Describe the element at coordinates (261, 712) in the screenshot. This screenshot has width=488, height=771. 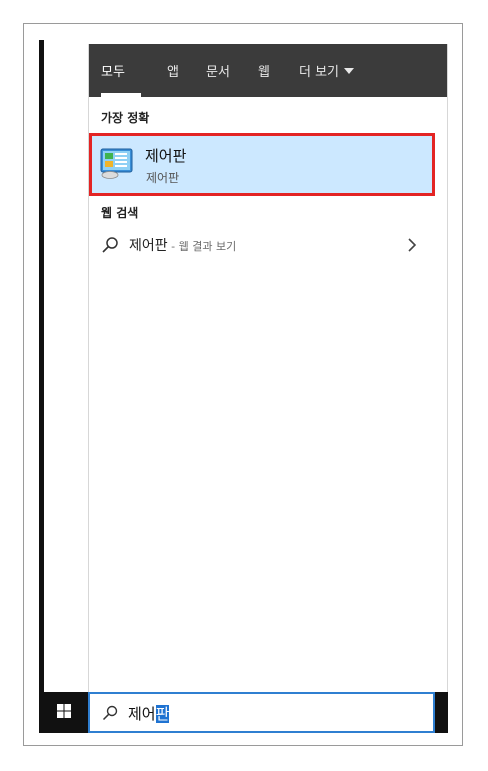
I see `taskbar-search-input: 제어판` at that location.